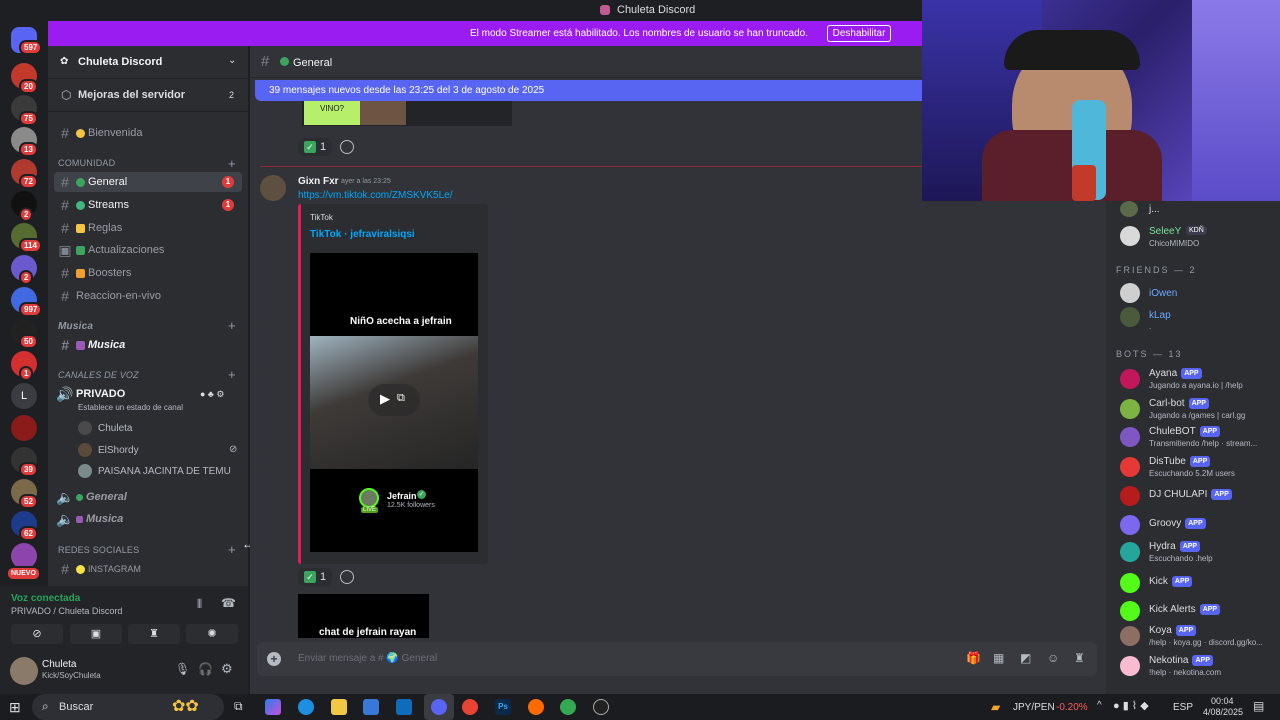 The width and height of the screenshot is (1280, 720). Describe the element at coordinates (318, 181) in the screenshot. I see `message-author: Gixn Fxr` at that location.